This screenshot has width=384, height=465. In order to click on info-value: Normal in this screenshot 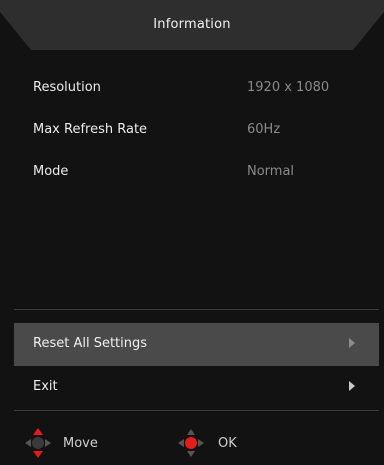, I will do `click(271, 171)`.